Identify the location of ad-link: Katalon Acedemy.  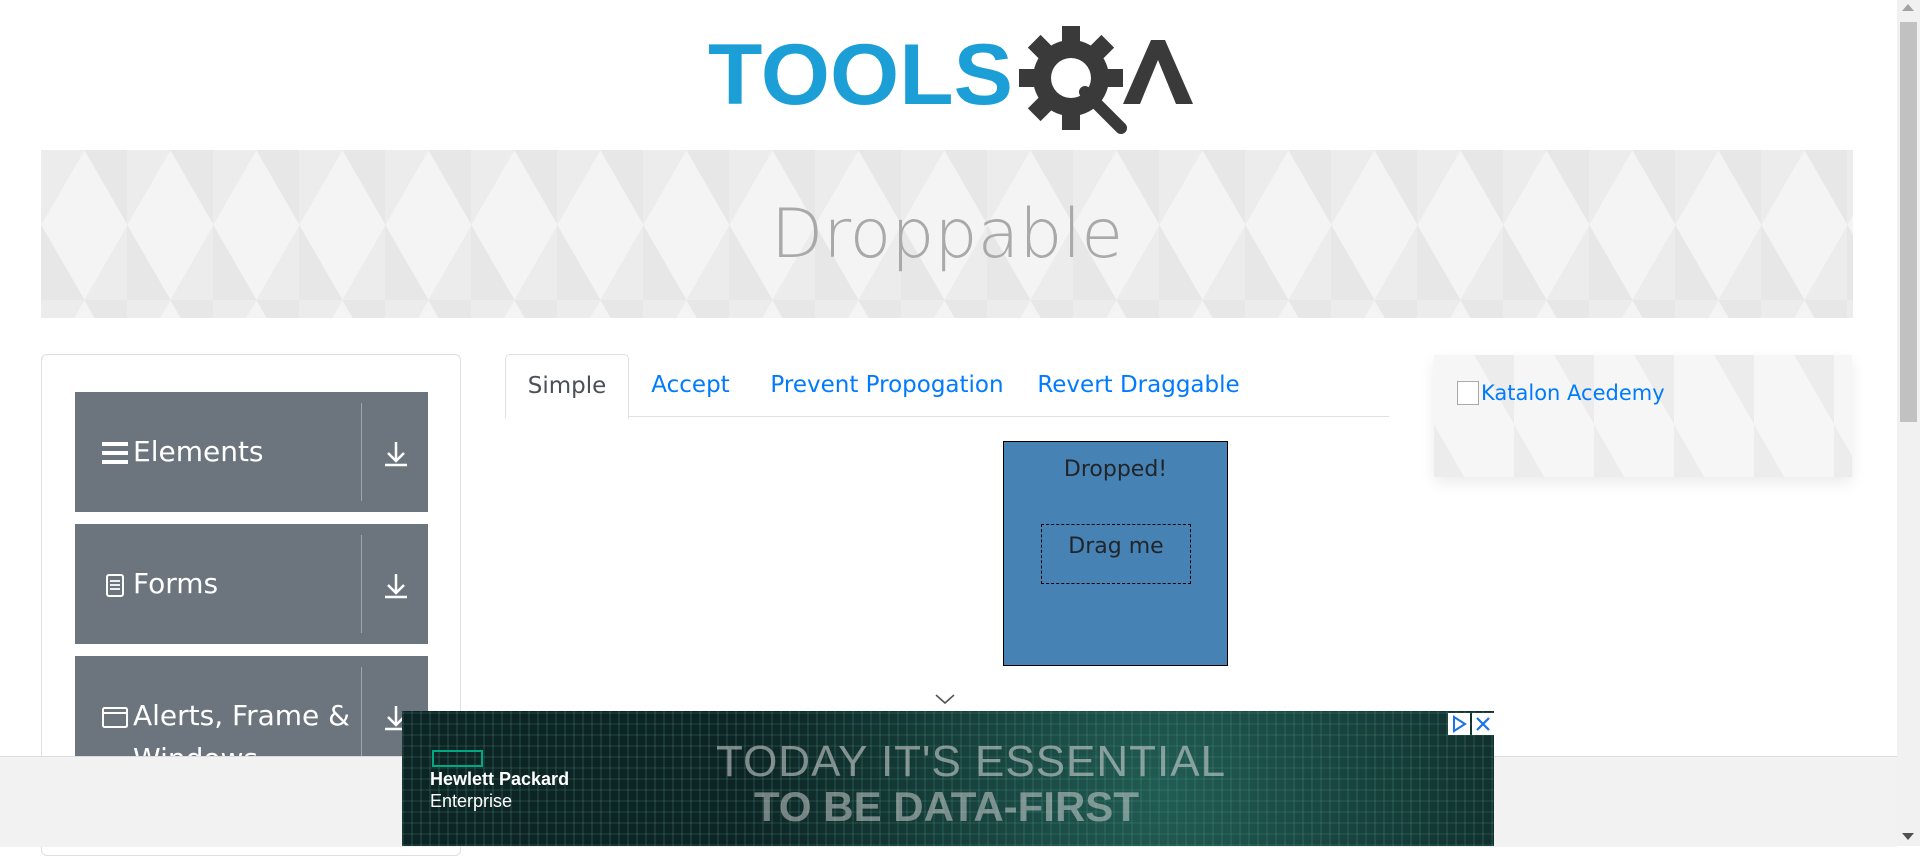
(1561, 393).